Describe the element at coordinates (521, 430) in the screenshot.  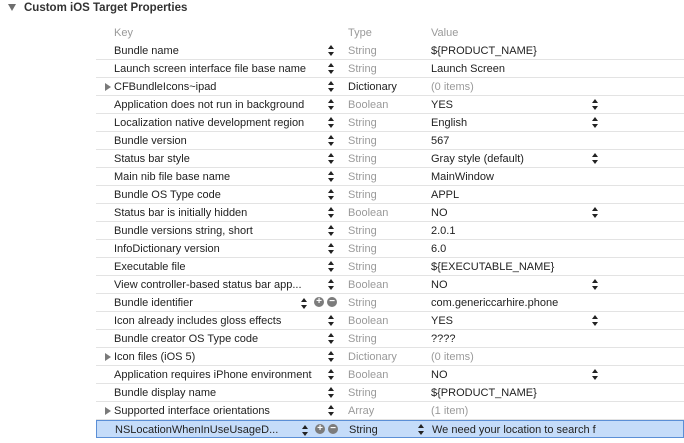
I see `row-value: We need your location to search f` at that location.